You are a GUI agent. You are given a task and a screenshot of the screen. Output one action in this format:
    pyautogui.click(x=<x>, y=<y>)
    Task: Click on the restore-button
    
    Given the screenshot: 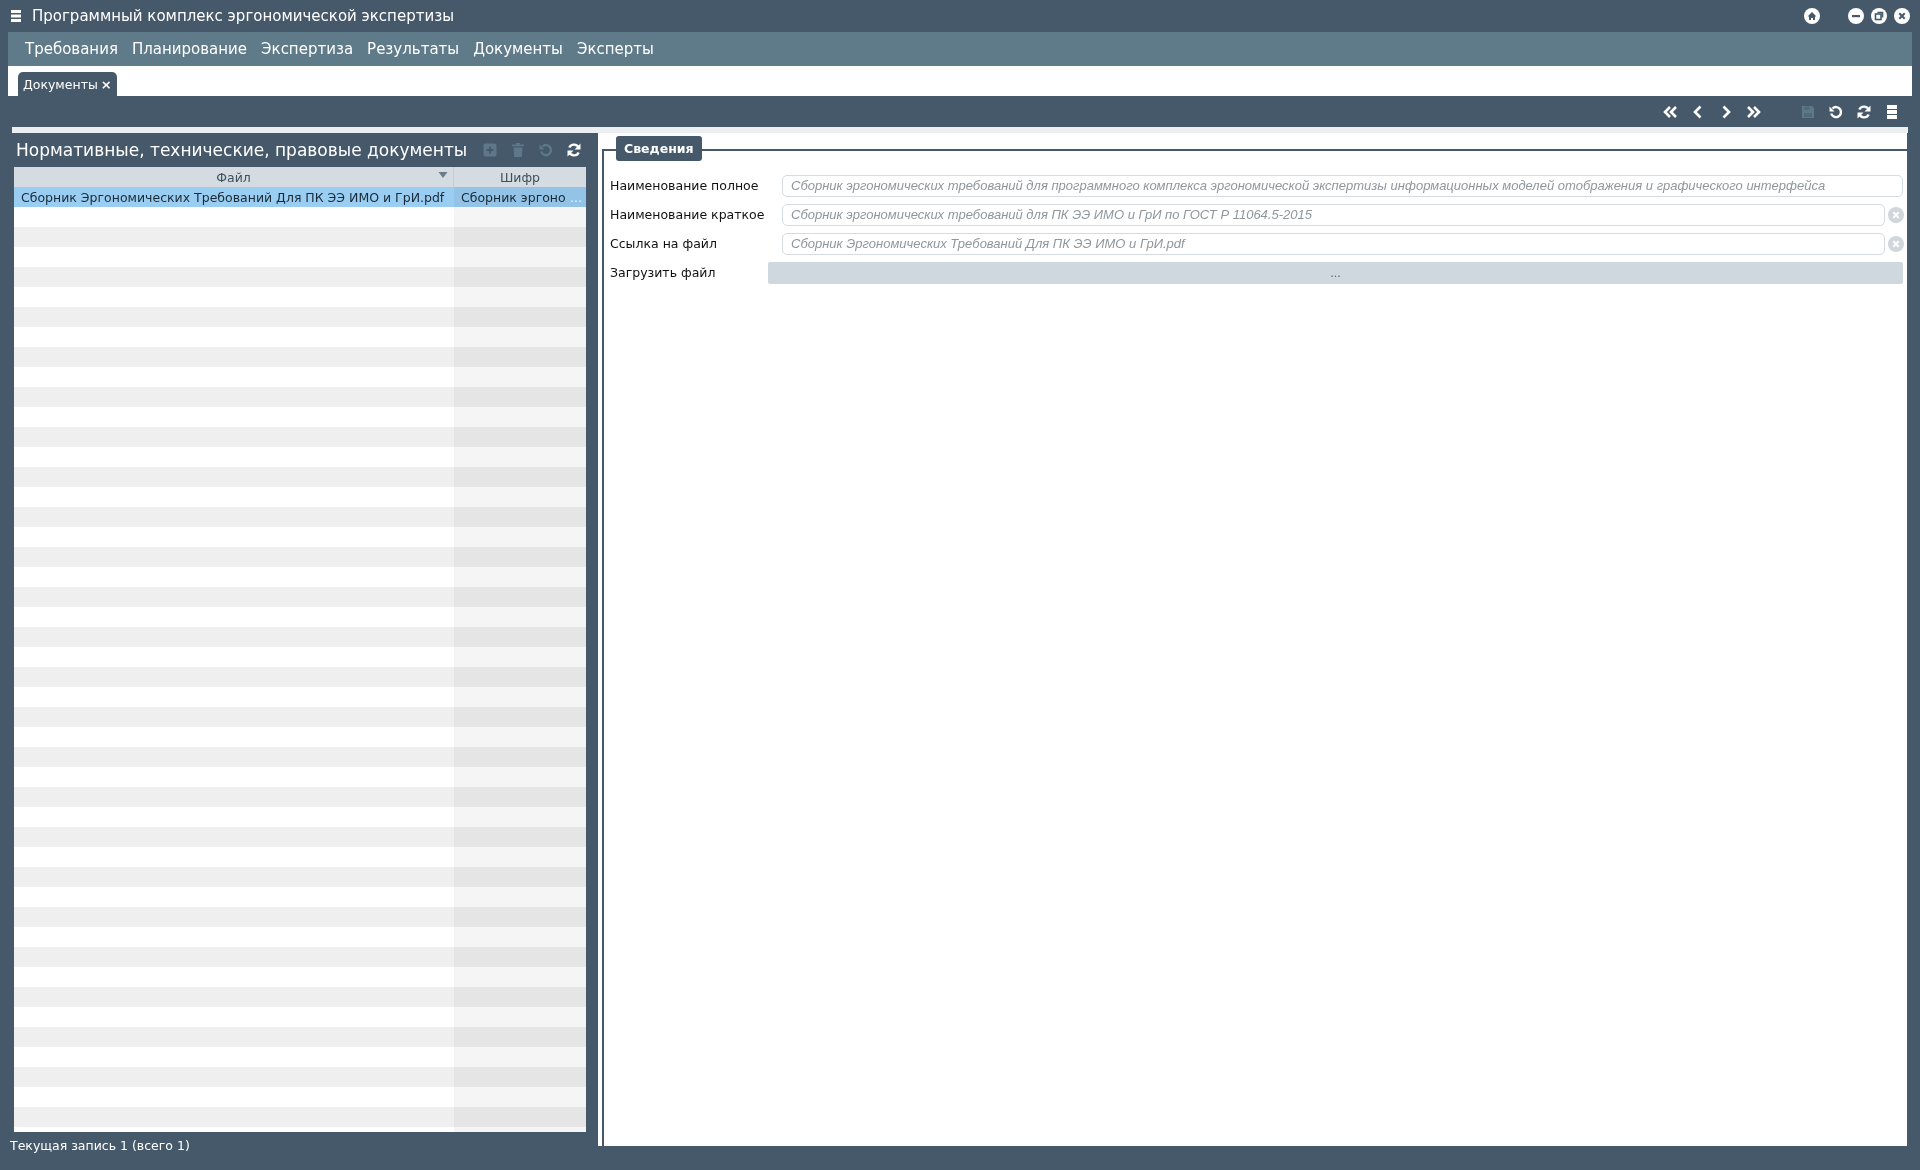 What is the action you would take?
    pyautogui.click(x=1879, y=16)
    